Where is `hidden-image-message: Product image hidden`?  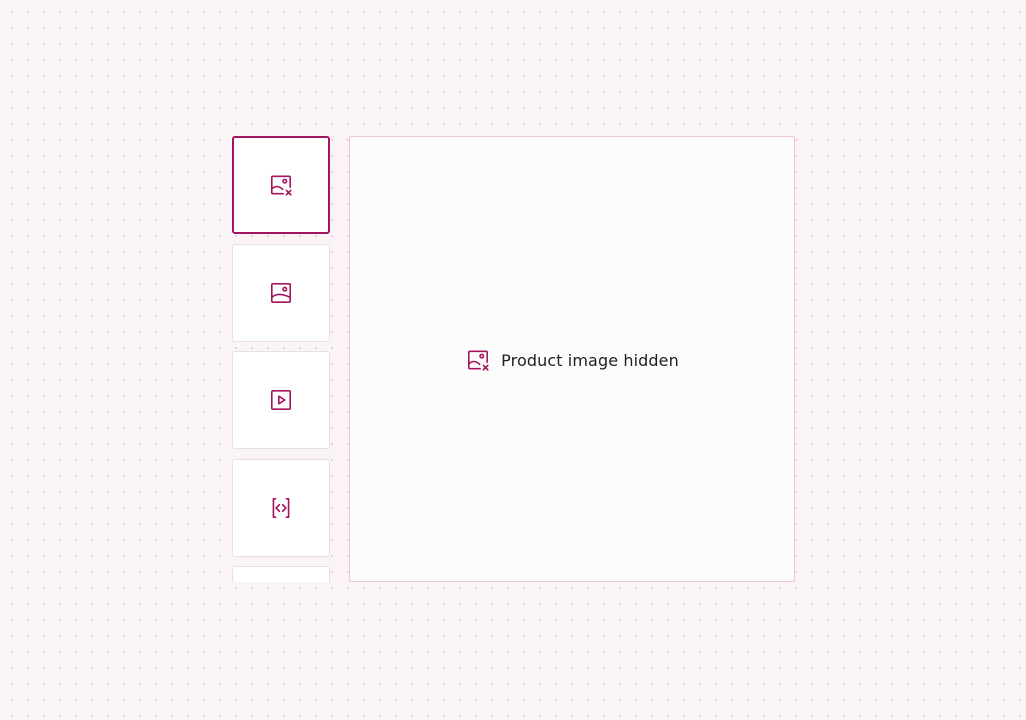 hidden-image-message: Product image hidden is located at coordinates (590, 360).